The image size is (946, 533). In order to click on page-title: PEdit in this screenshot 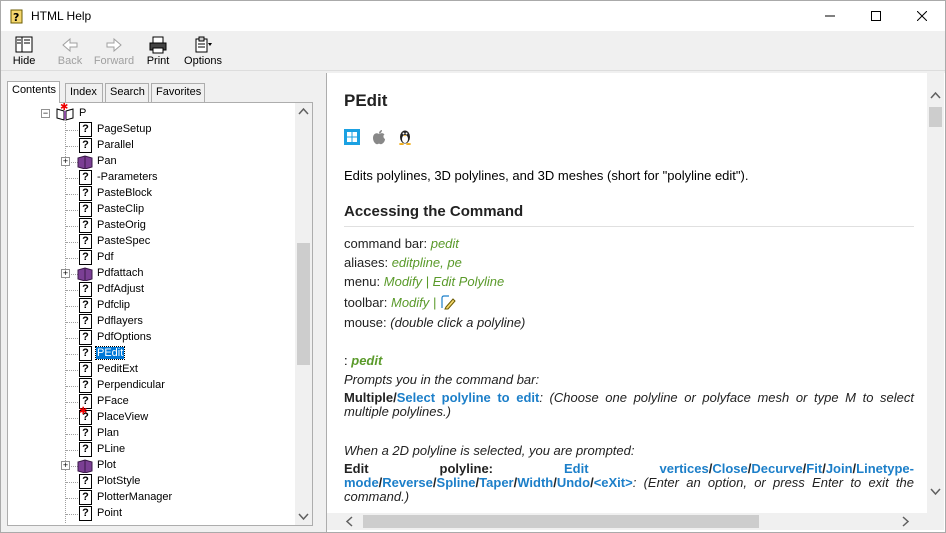, I will do `click(366, 100)`.